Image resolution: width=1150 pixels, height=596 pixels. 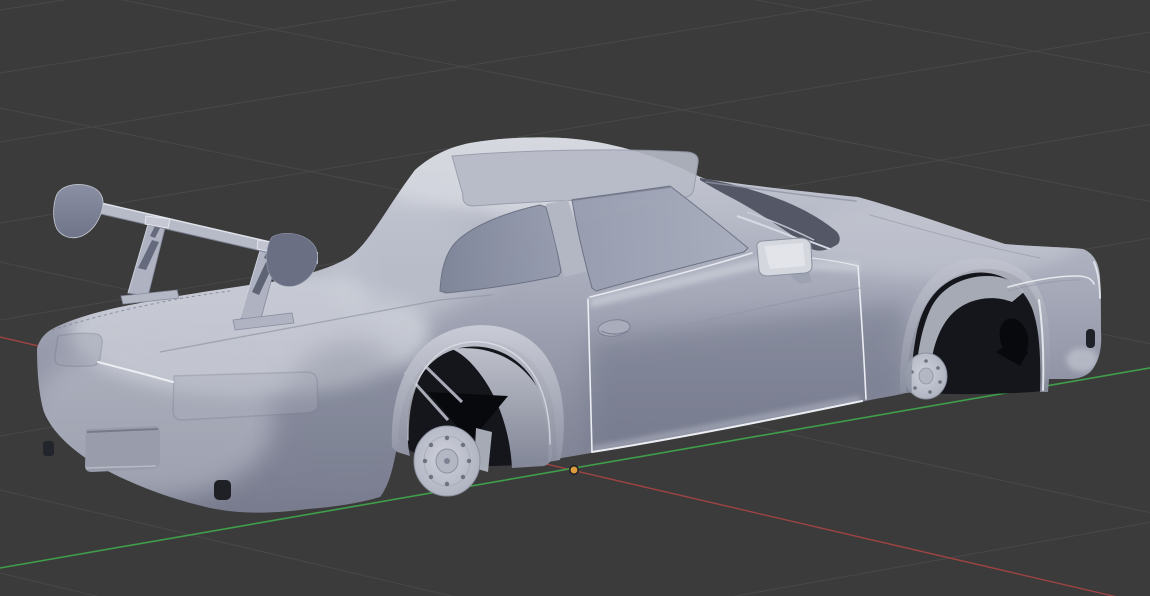 What do you see at coordinates (222, 490) in the screenshot?
I see `exhaust-cutout` at bounding box center [222, 490].